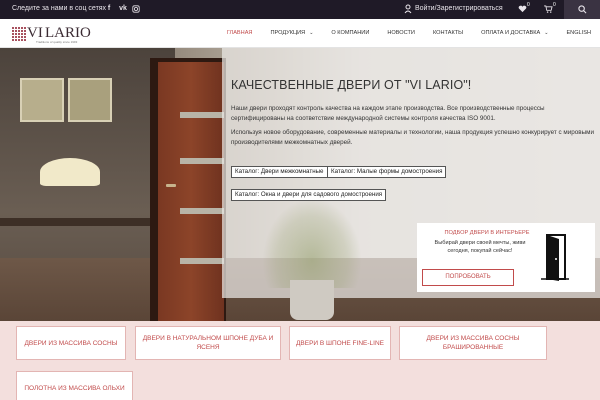 The image size is (600, 400). What do you see at coordinates (57, 42) in the screenshot?
I see `logo-tagline: Traditions of quality since 1993` at bounding box center [57, 42].